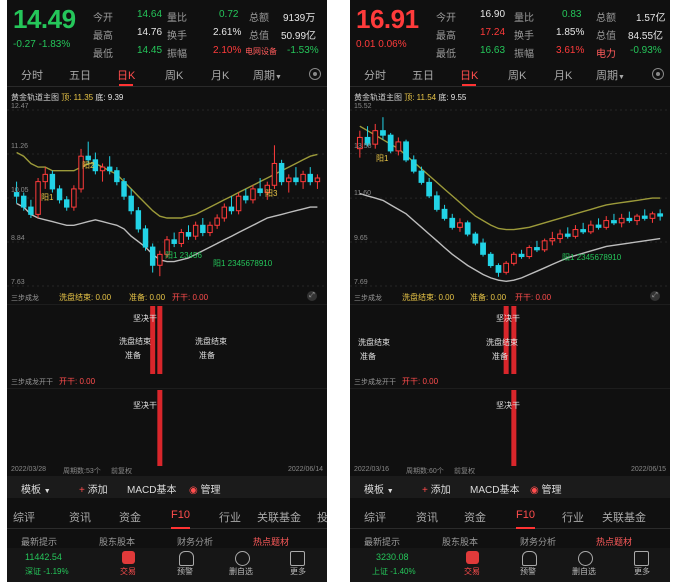 This screenshot has width=677, height=582. What do you see at coordinates (278, 77) in the screenshot?
I see `dropdown-caret-icon: ▼` at bounding box center [278, 77].